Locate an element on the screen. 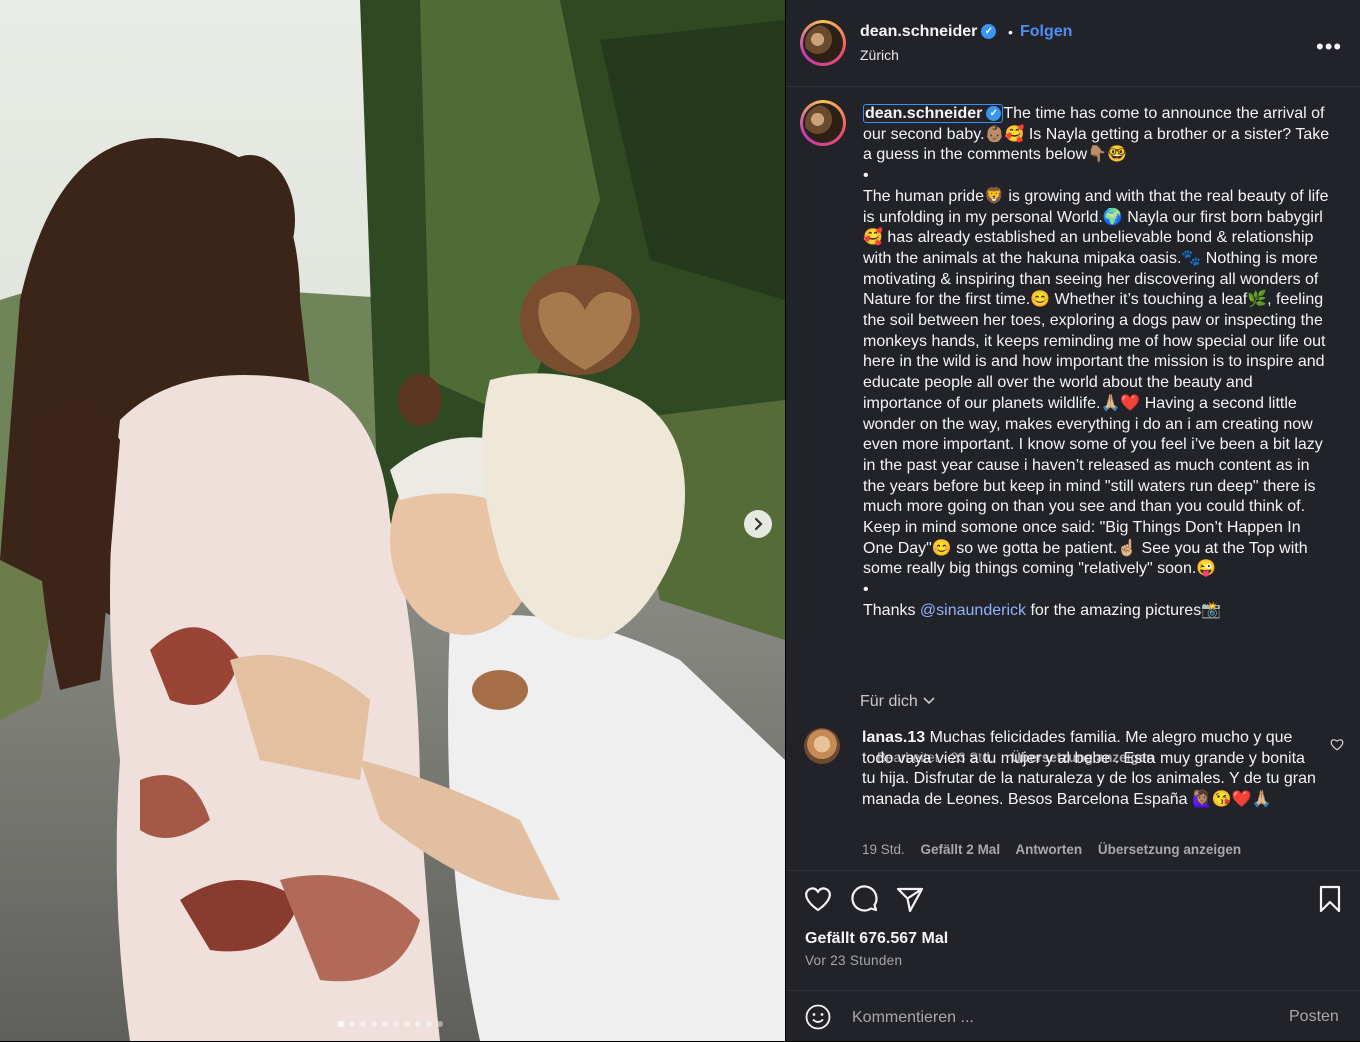 The image size is (1360, 1042). reply-button: Antworten is located at coordinates (1048, 849).